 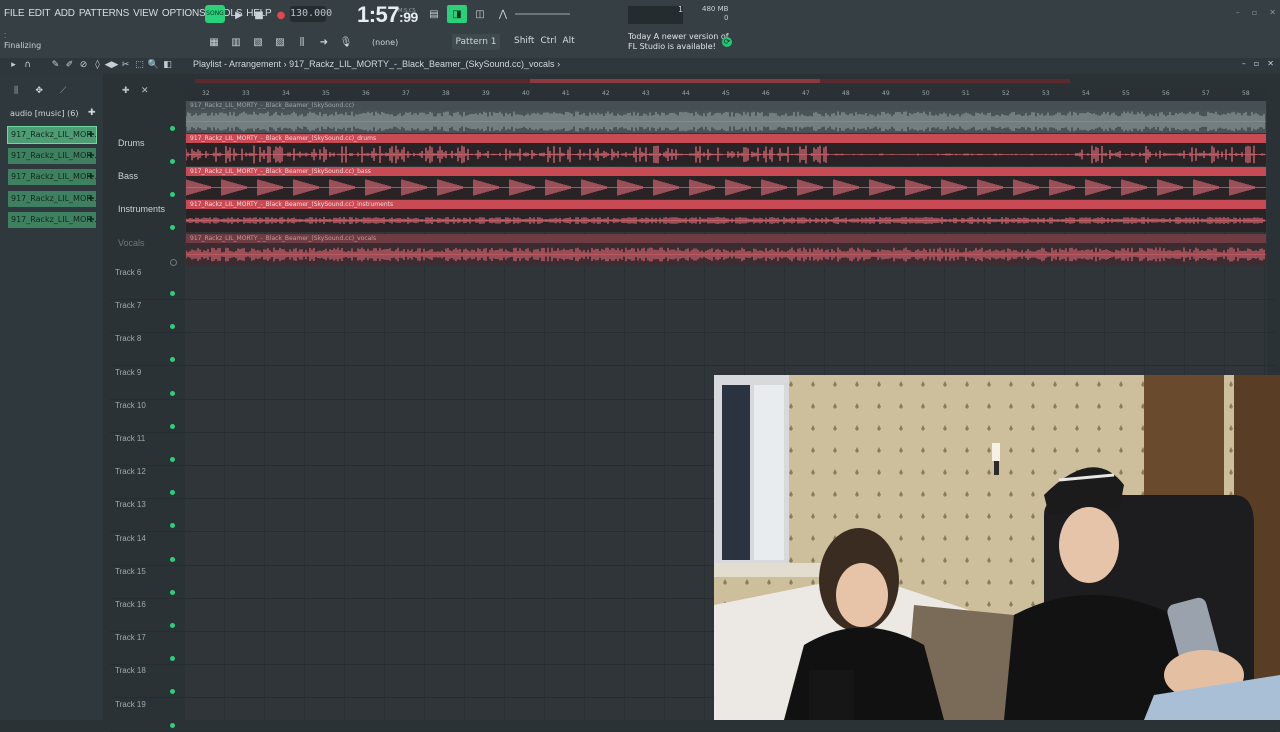 I want to click on zoom-icon: 🔍, so click(x=153, y=65).